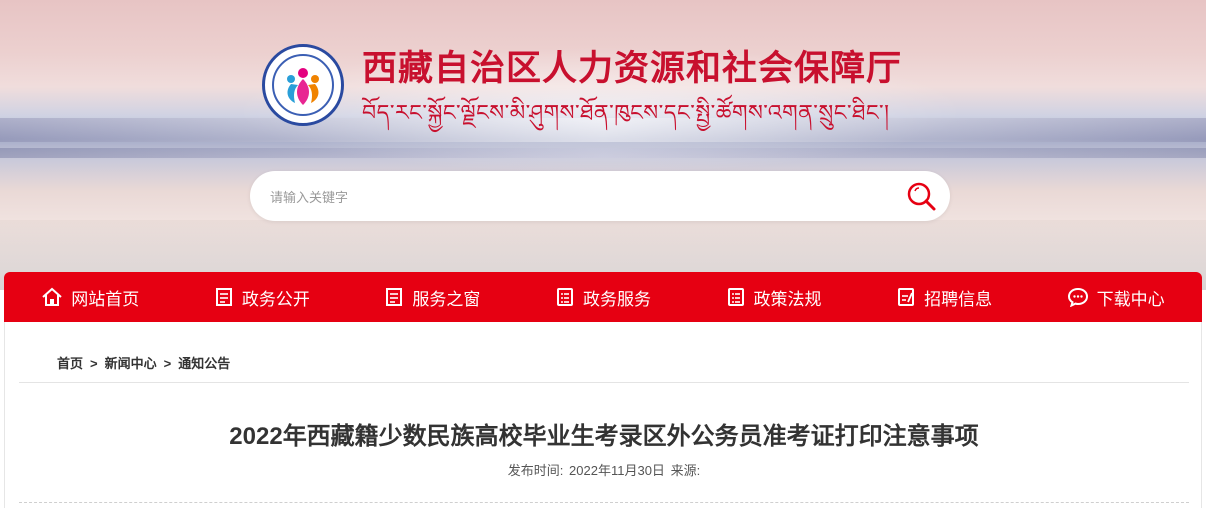 This screenshot has width=1206, height=508. Describe the element at coordinates (446, 299) in the screenshot. I see `nav-label: 服务之窗` at that location.